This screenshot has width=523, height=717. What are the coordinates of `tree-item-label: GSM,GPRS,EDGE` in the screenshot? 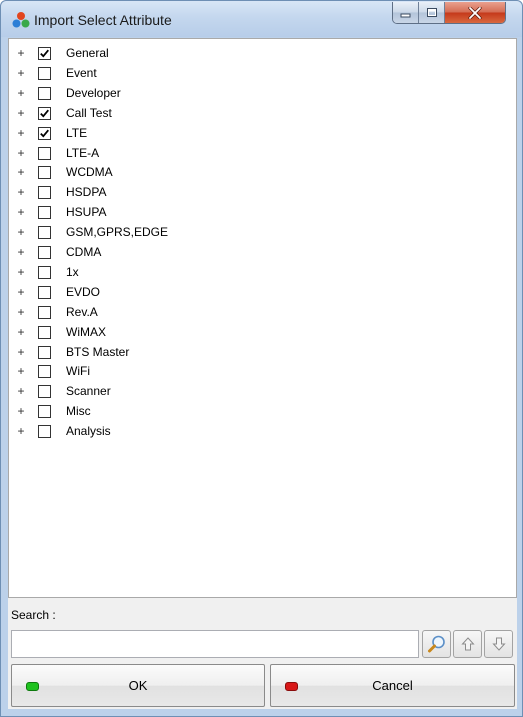 It's located at (117, 232).